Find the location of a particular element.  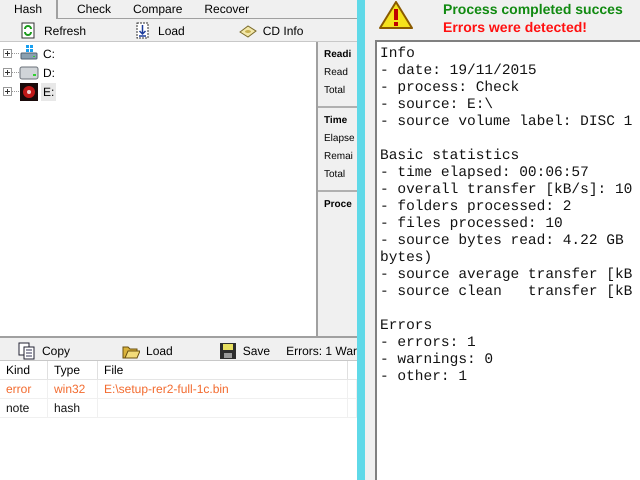

tree-item: C: is located at coordinates (49, 53).